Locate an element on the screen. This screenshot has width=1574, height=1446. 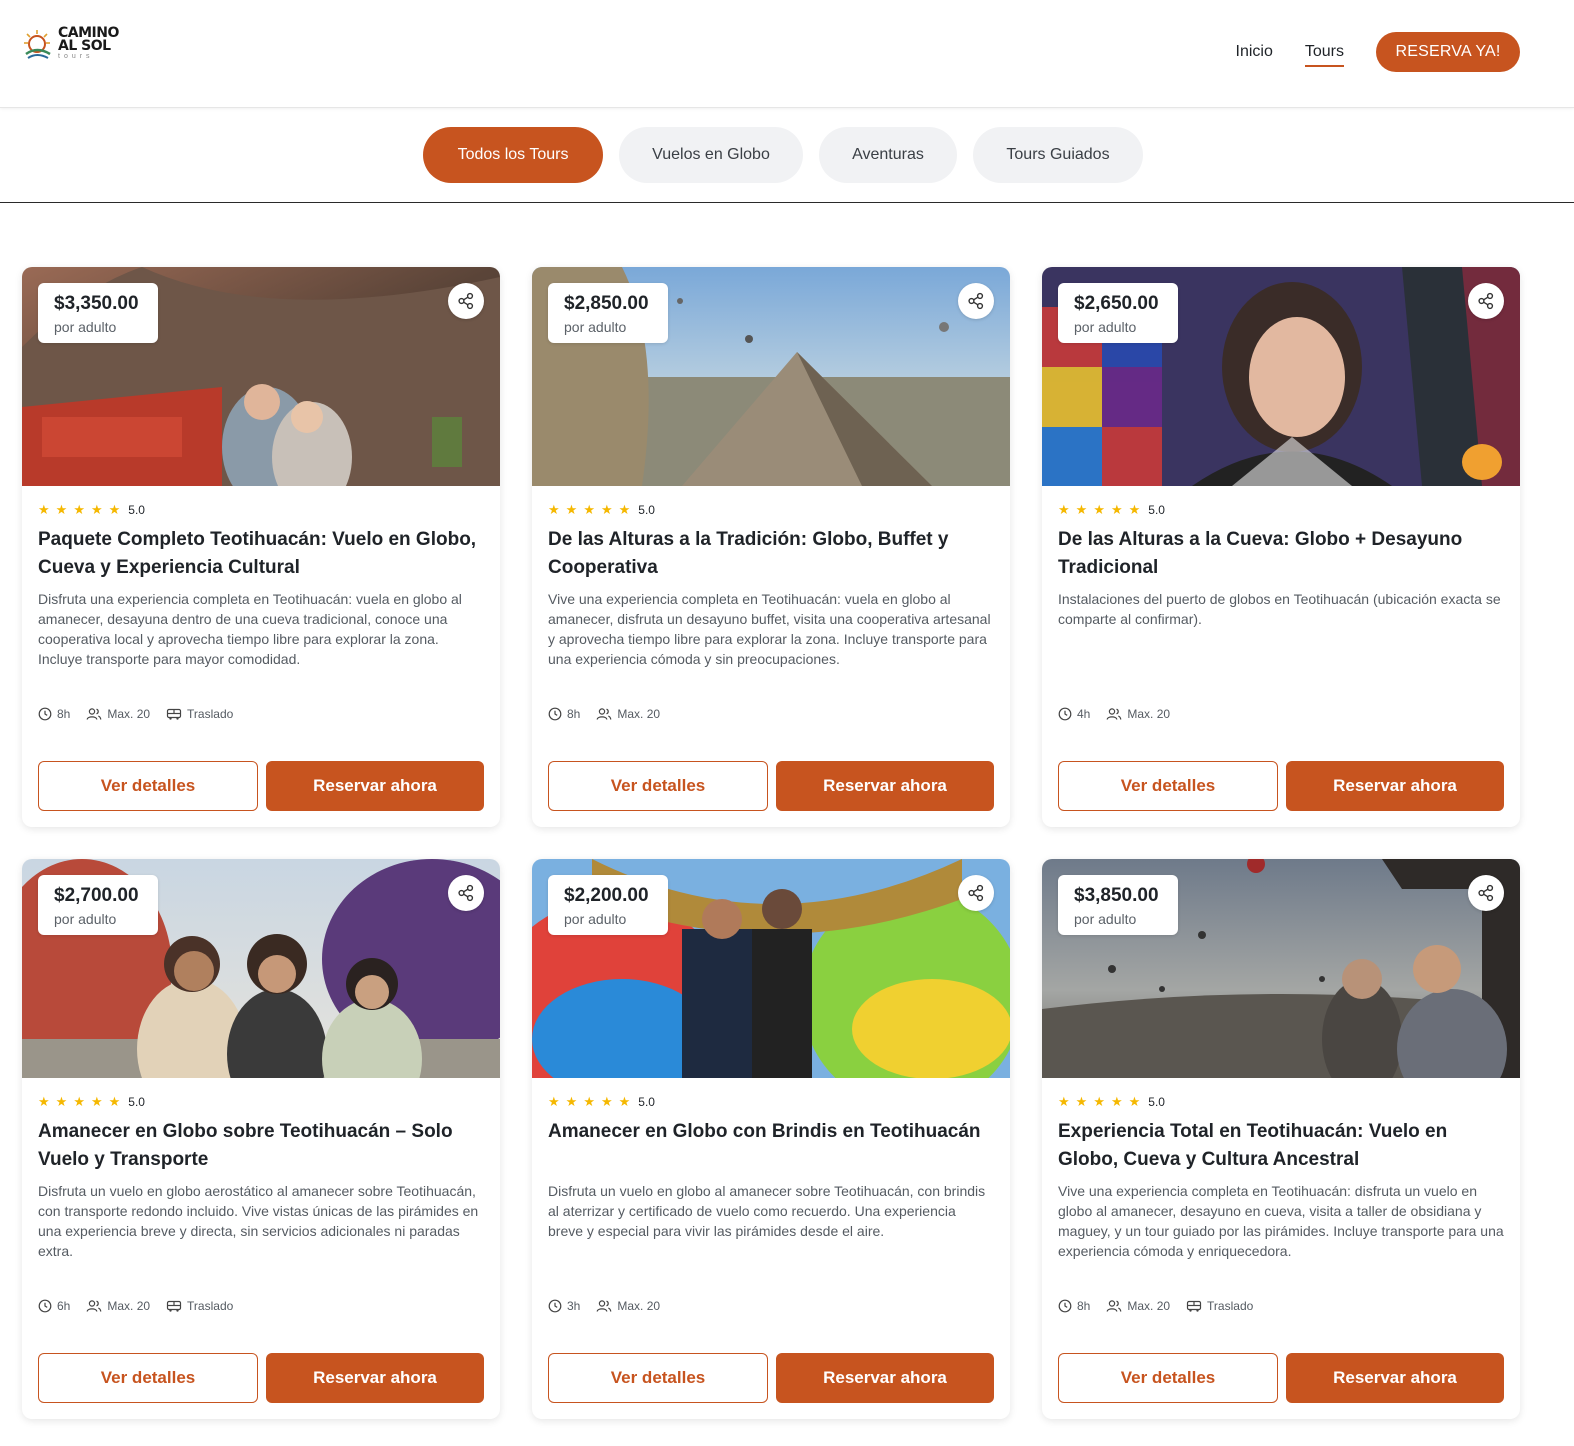
reserva-ya-button: RESERVA YA! is located at coordinates (1448, 52).